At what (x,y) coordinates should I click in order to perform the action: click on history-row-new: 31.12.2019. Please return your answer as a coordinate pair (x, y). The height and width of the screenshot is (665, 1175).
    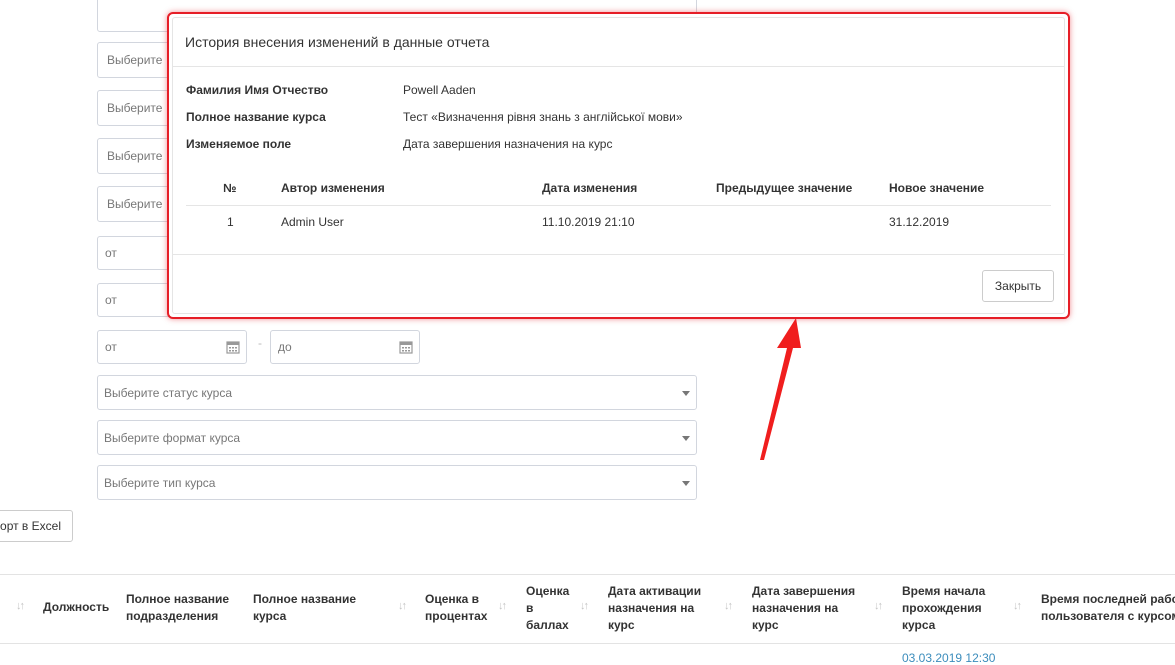
    Looking at the image, I should click on (919, 222).